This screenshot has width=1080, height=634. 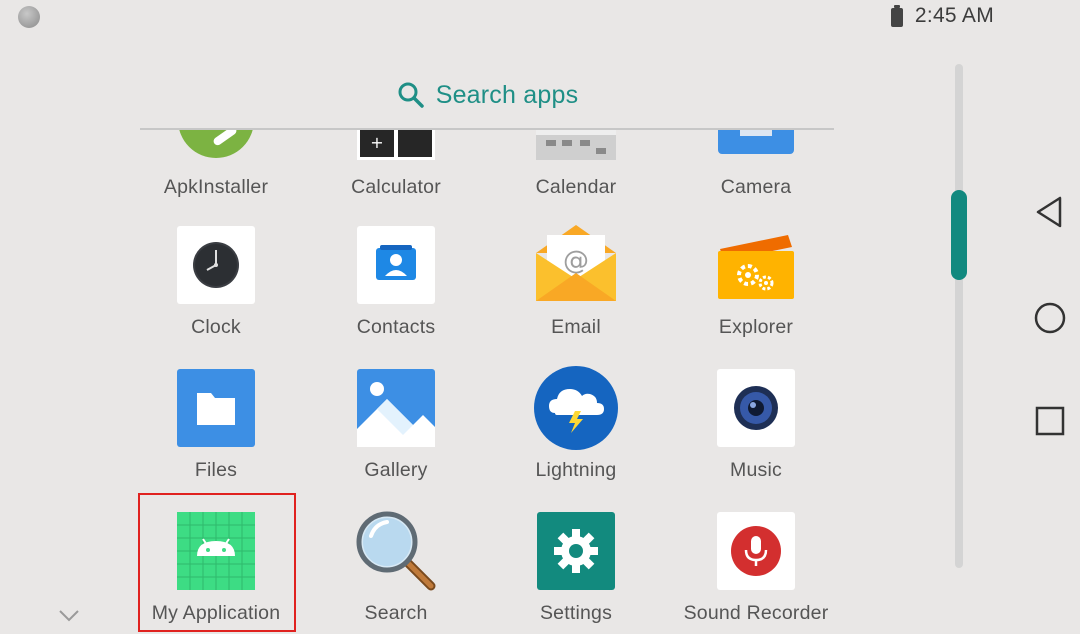 I want to click on app-files: Files, so click(x=216, y=434).